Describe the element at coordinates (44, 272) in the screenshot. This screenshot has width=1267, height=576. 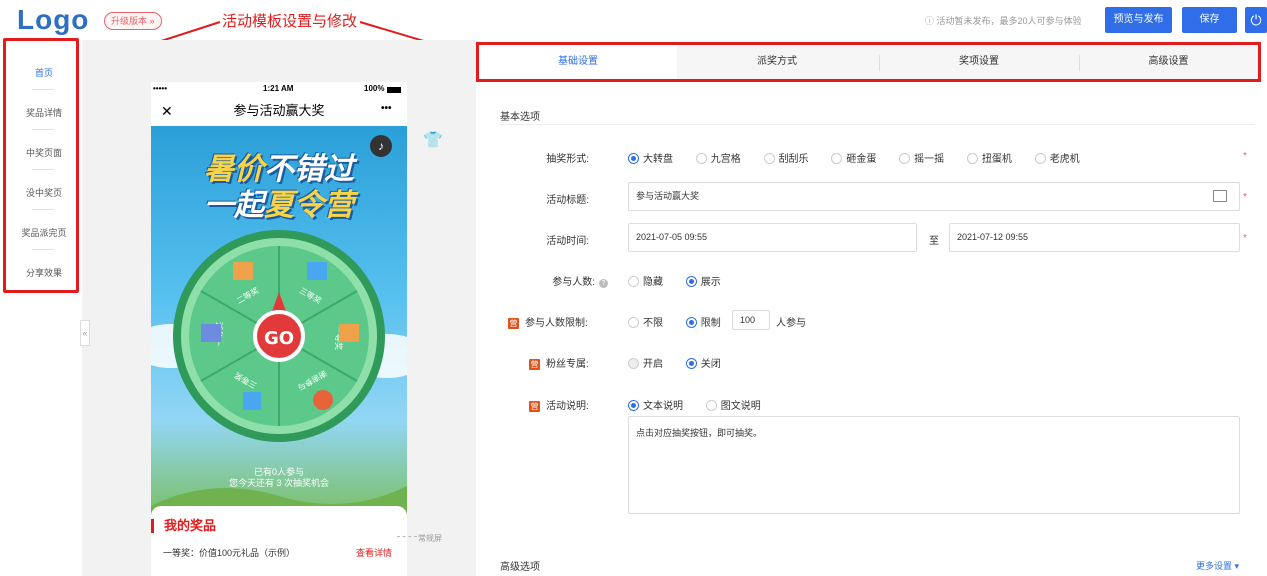
I see `nav-item-share: 分享效果` at that location.